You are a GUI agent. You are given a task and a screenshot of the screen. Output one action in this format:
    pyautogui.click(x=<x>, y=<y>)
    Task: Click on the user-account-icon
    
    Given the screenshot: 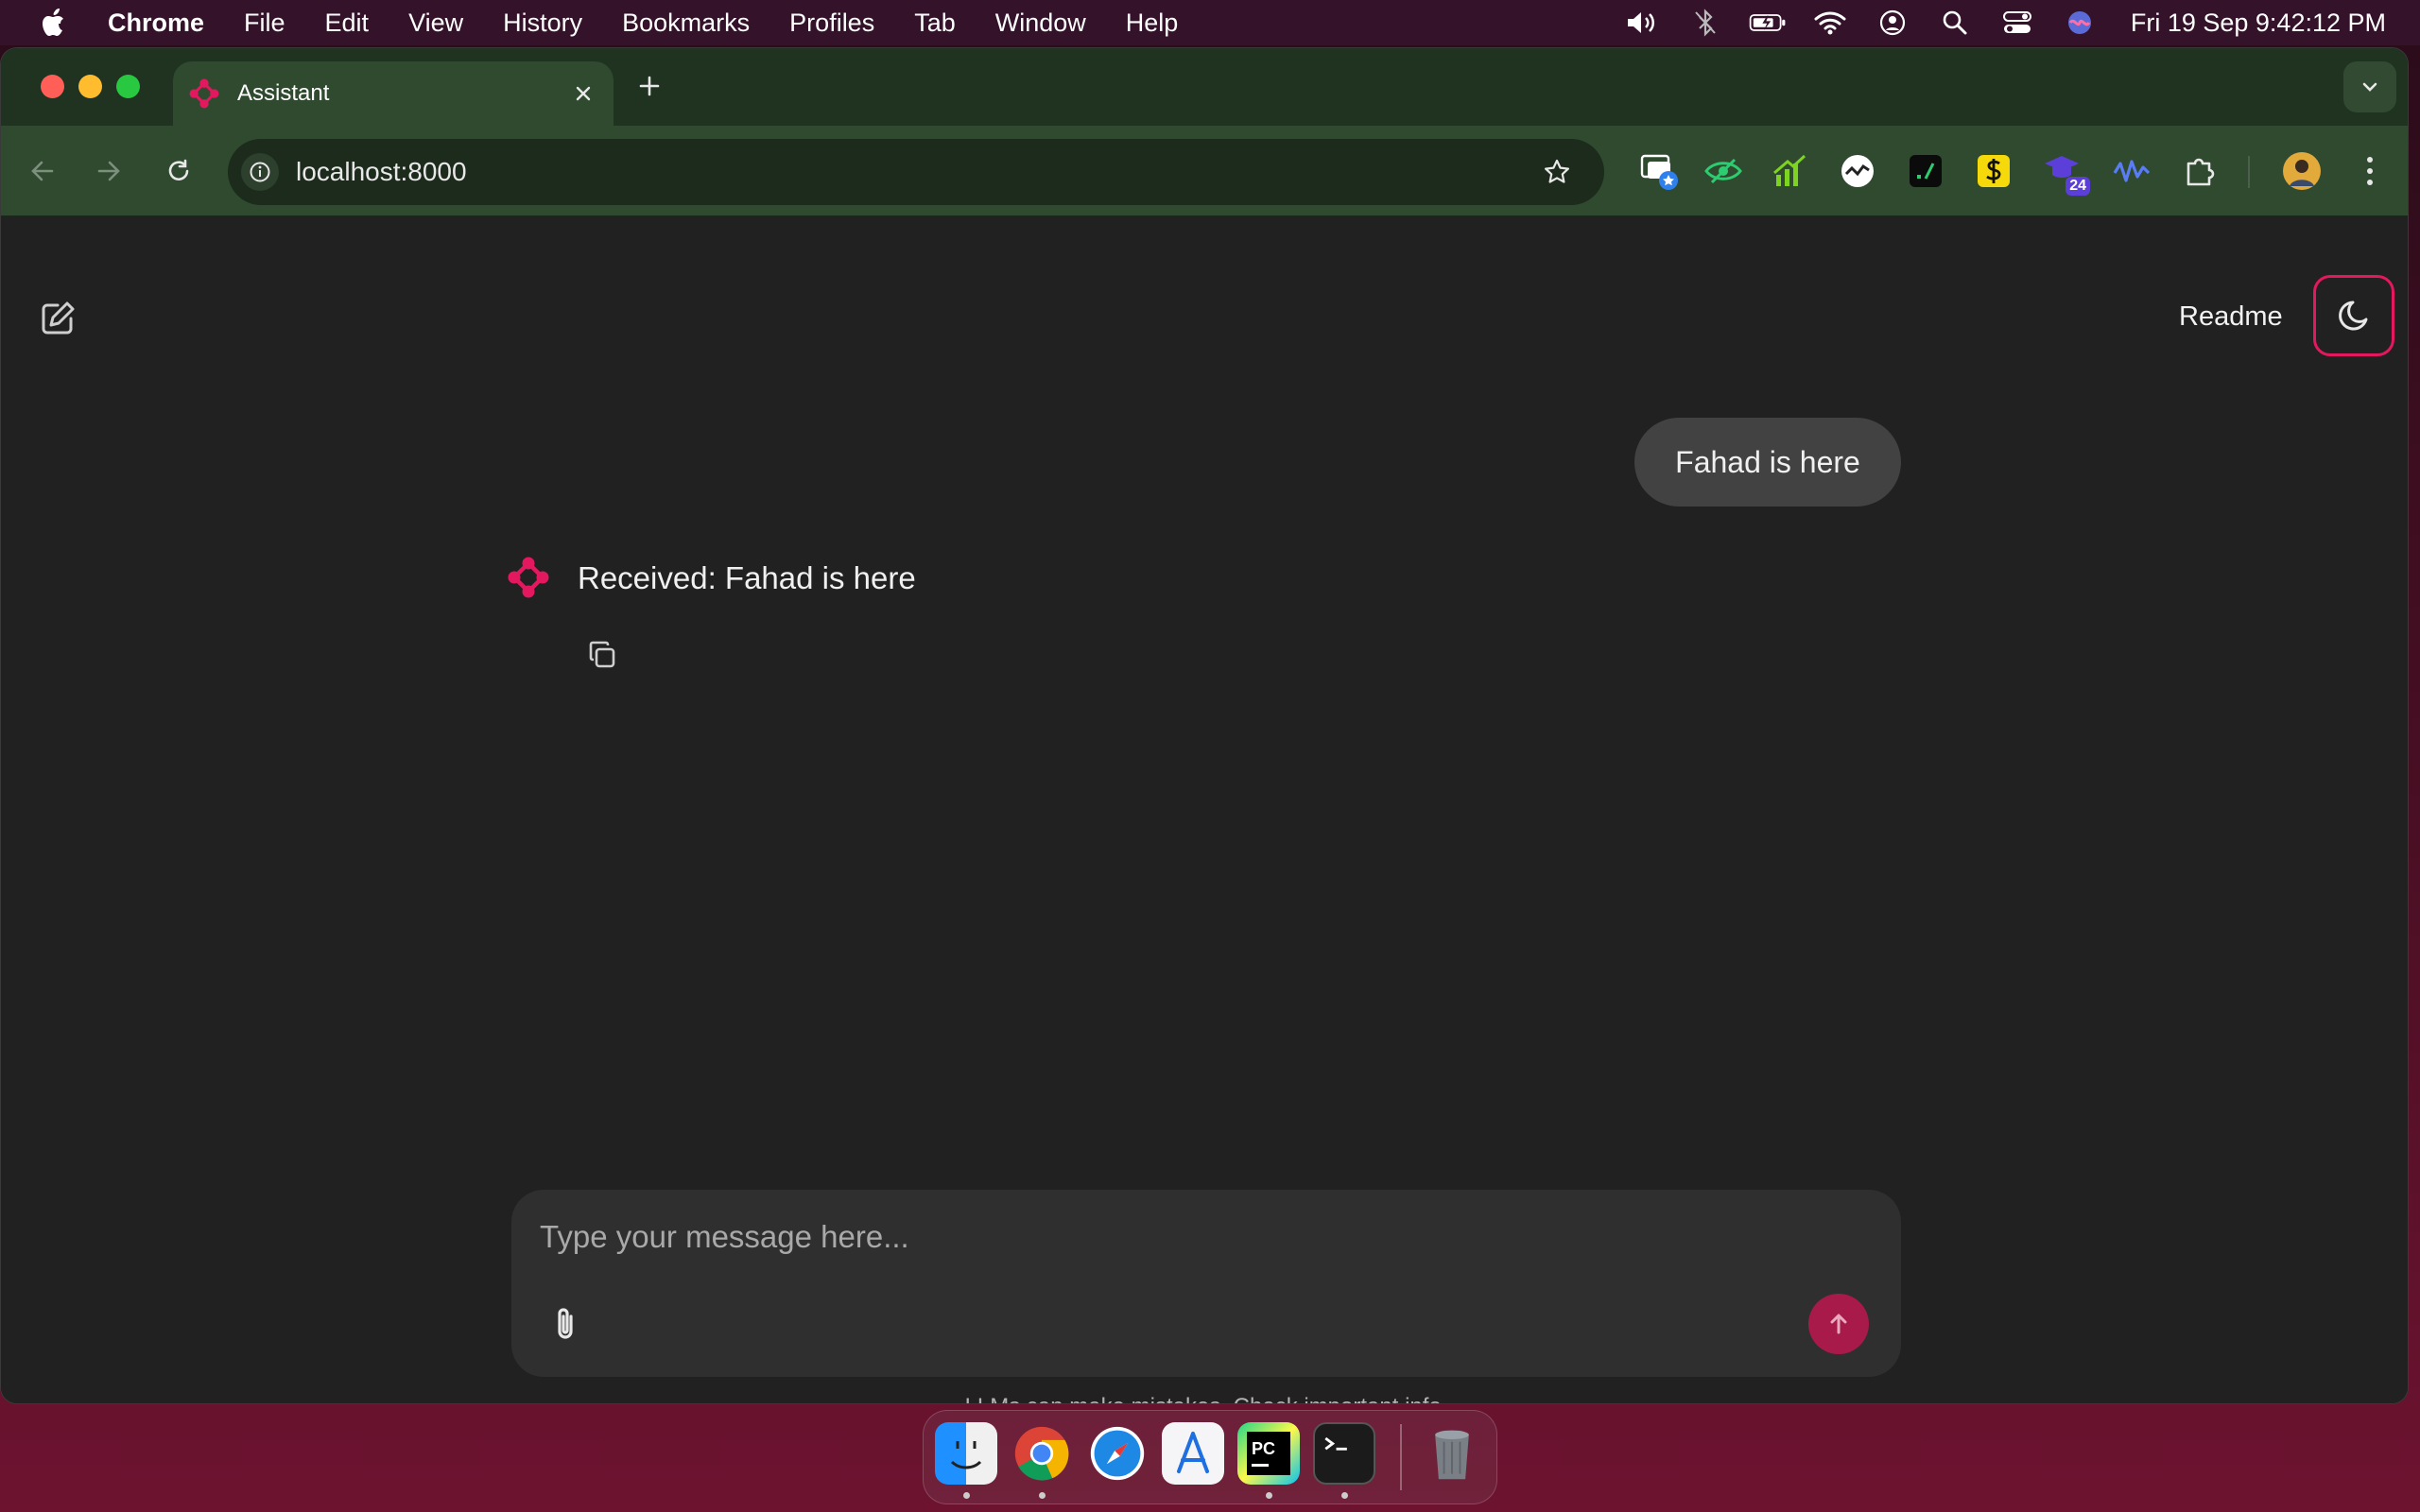 What is the action you would take?
    pyautogui.click(x=1893, y=23)
    